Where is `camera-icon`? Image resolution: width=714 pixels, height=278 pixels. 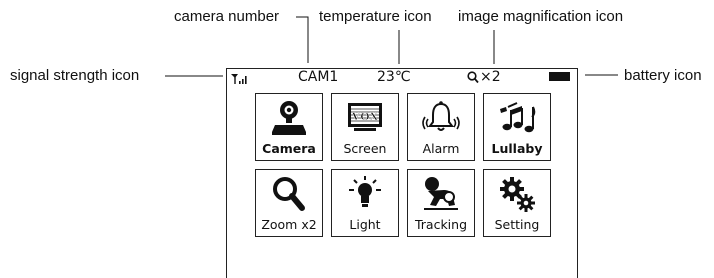
camera-icon is located at coordinates (289, 118).